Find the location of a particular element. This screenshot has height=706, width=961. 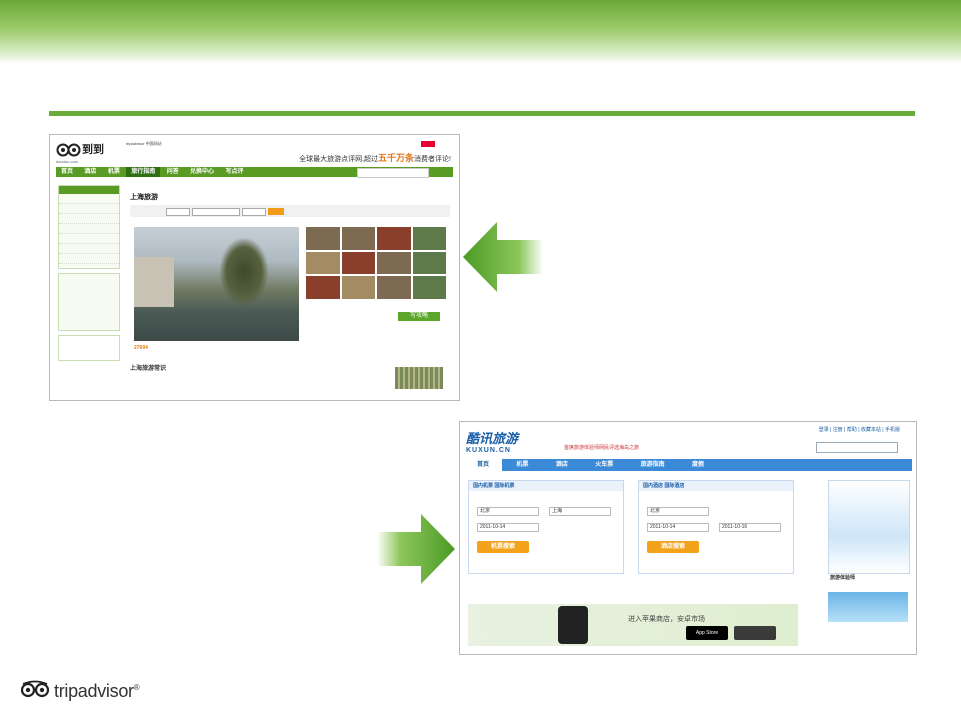

tripadvisor-logo: tripadvisor® is located at coordinates (80, 689).